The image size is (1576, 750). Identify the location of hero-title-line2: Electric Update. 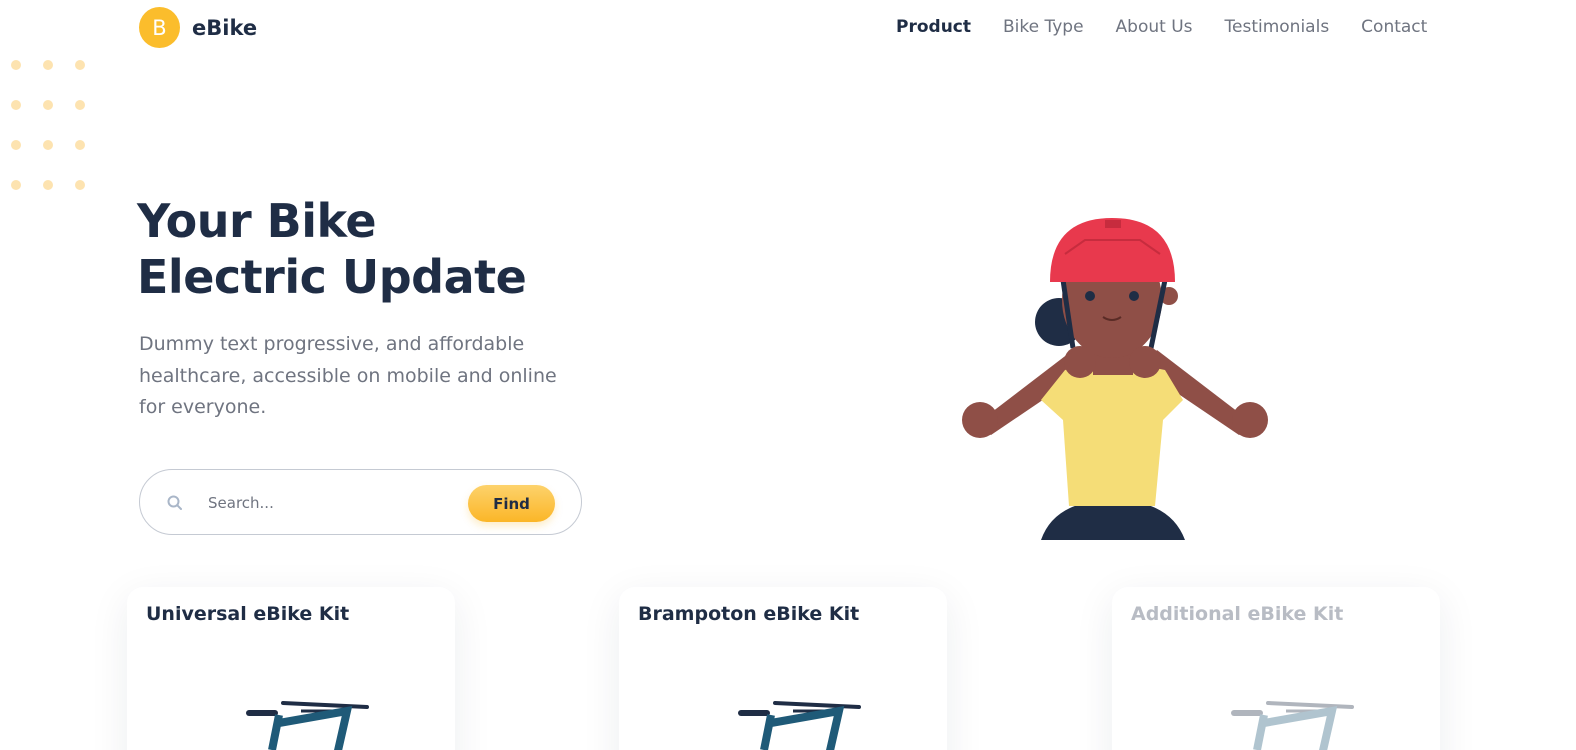
(332, 277).